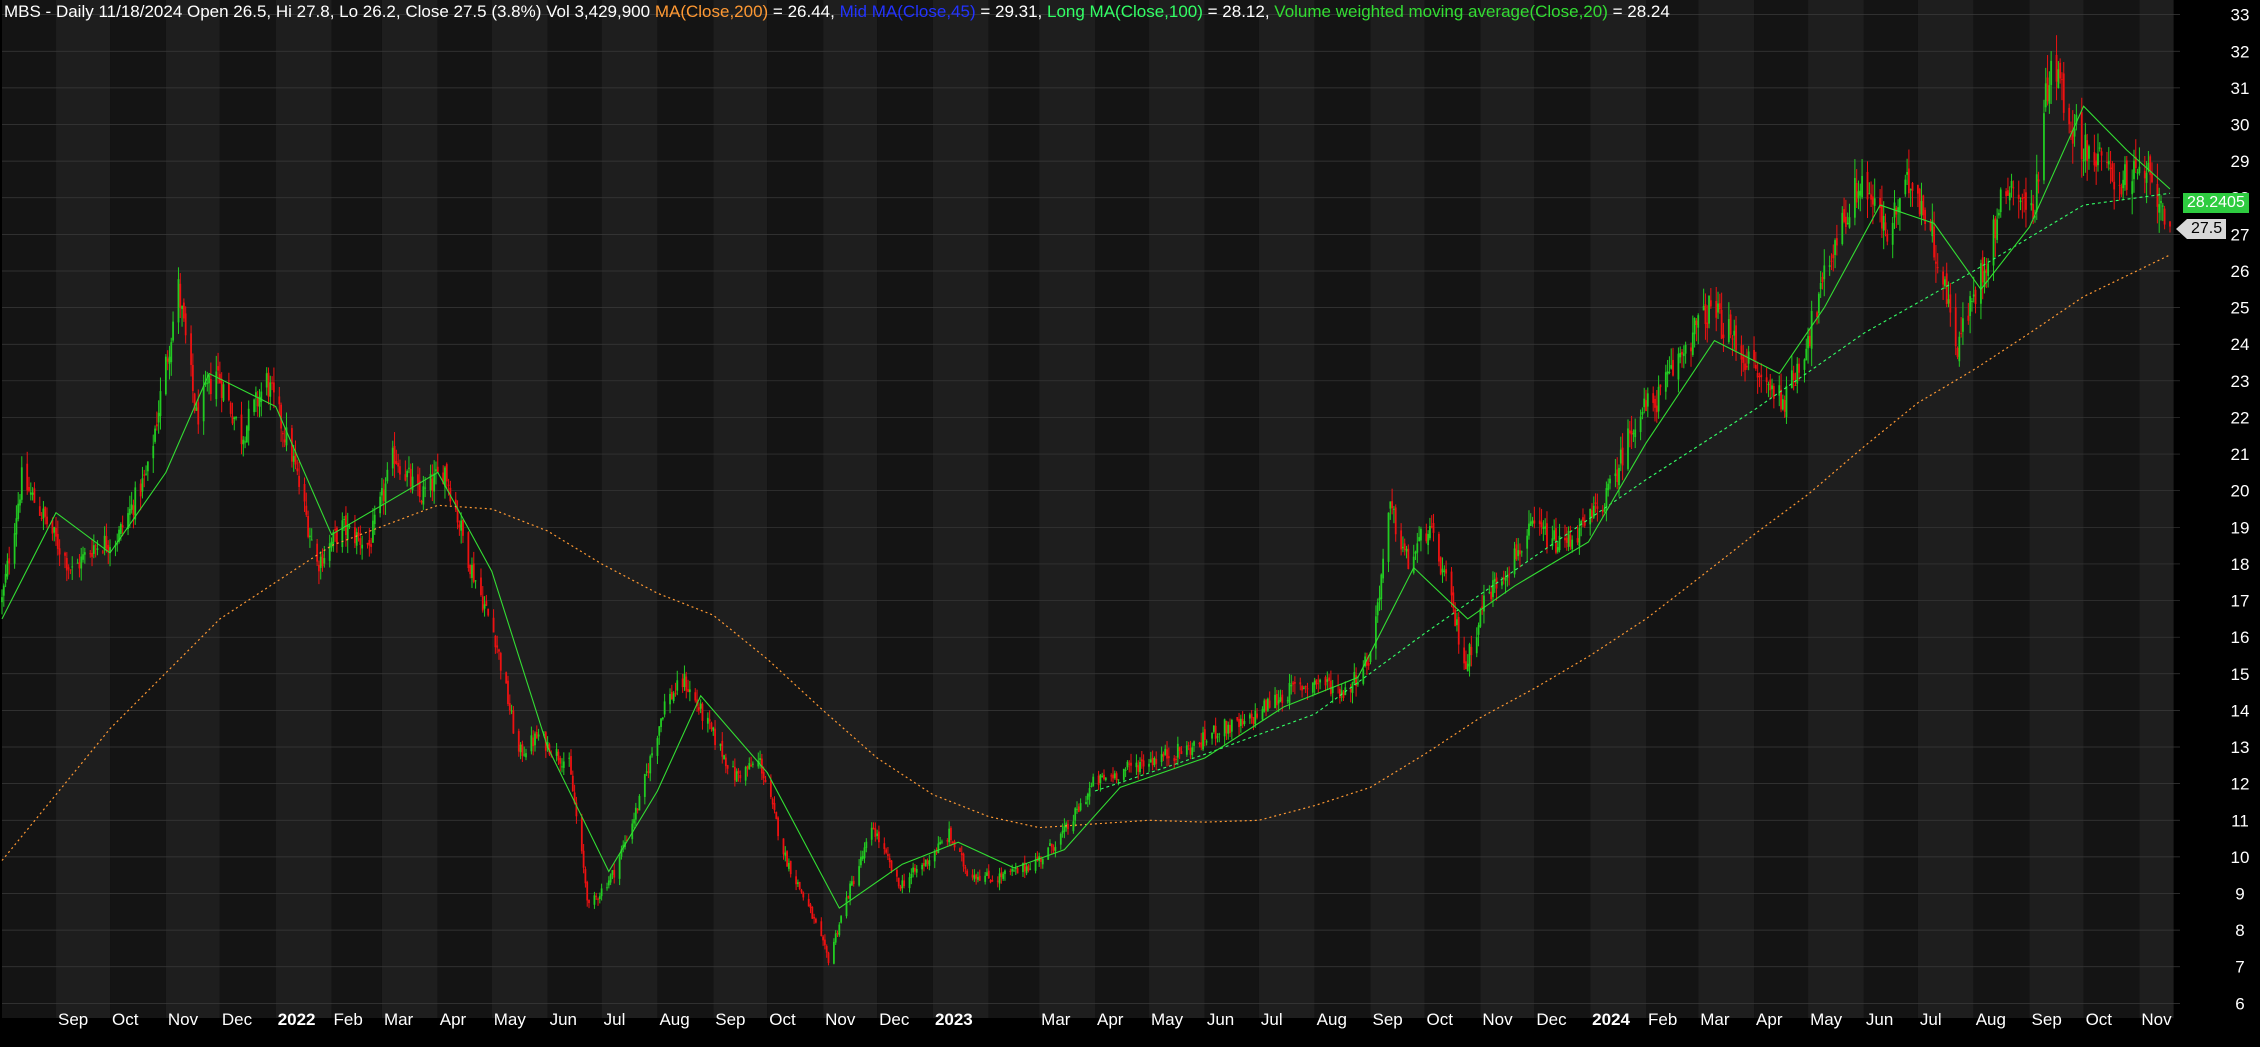 The height and width of the screenshot is (1047, 2260). What do you see at coordinates (348, 1019) in the screenshot?
I see `x-tick-label: Feb` at bounding box center [348, 1019].